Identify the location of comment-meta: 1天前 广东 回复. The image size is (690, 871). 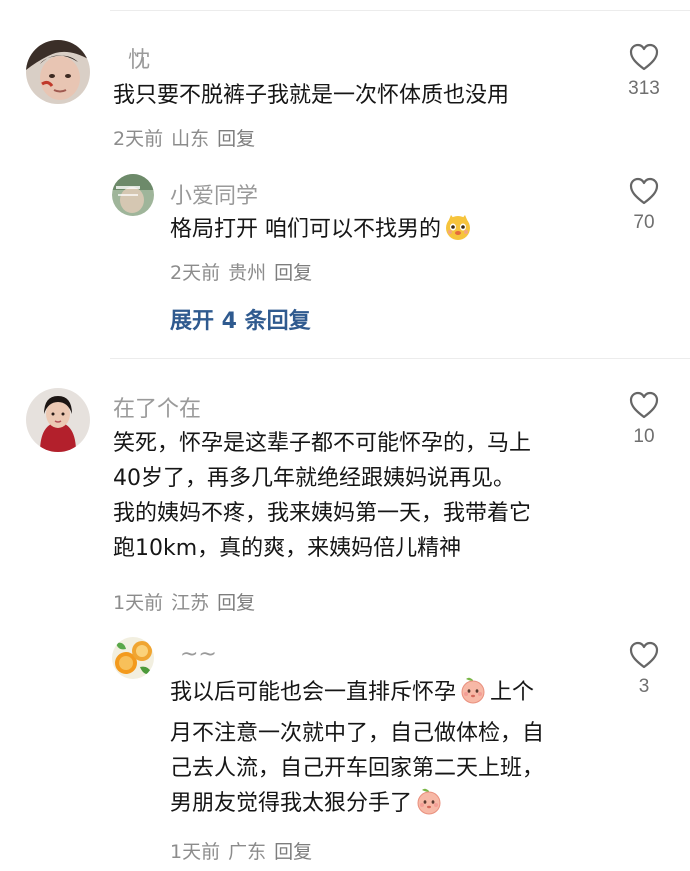
(245, 850).